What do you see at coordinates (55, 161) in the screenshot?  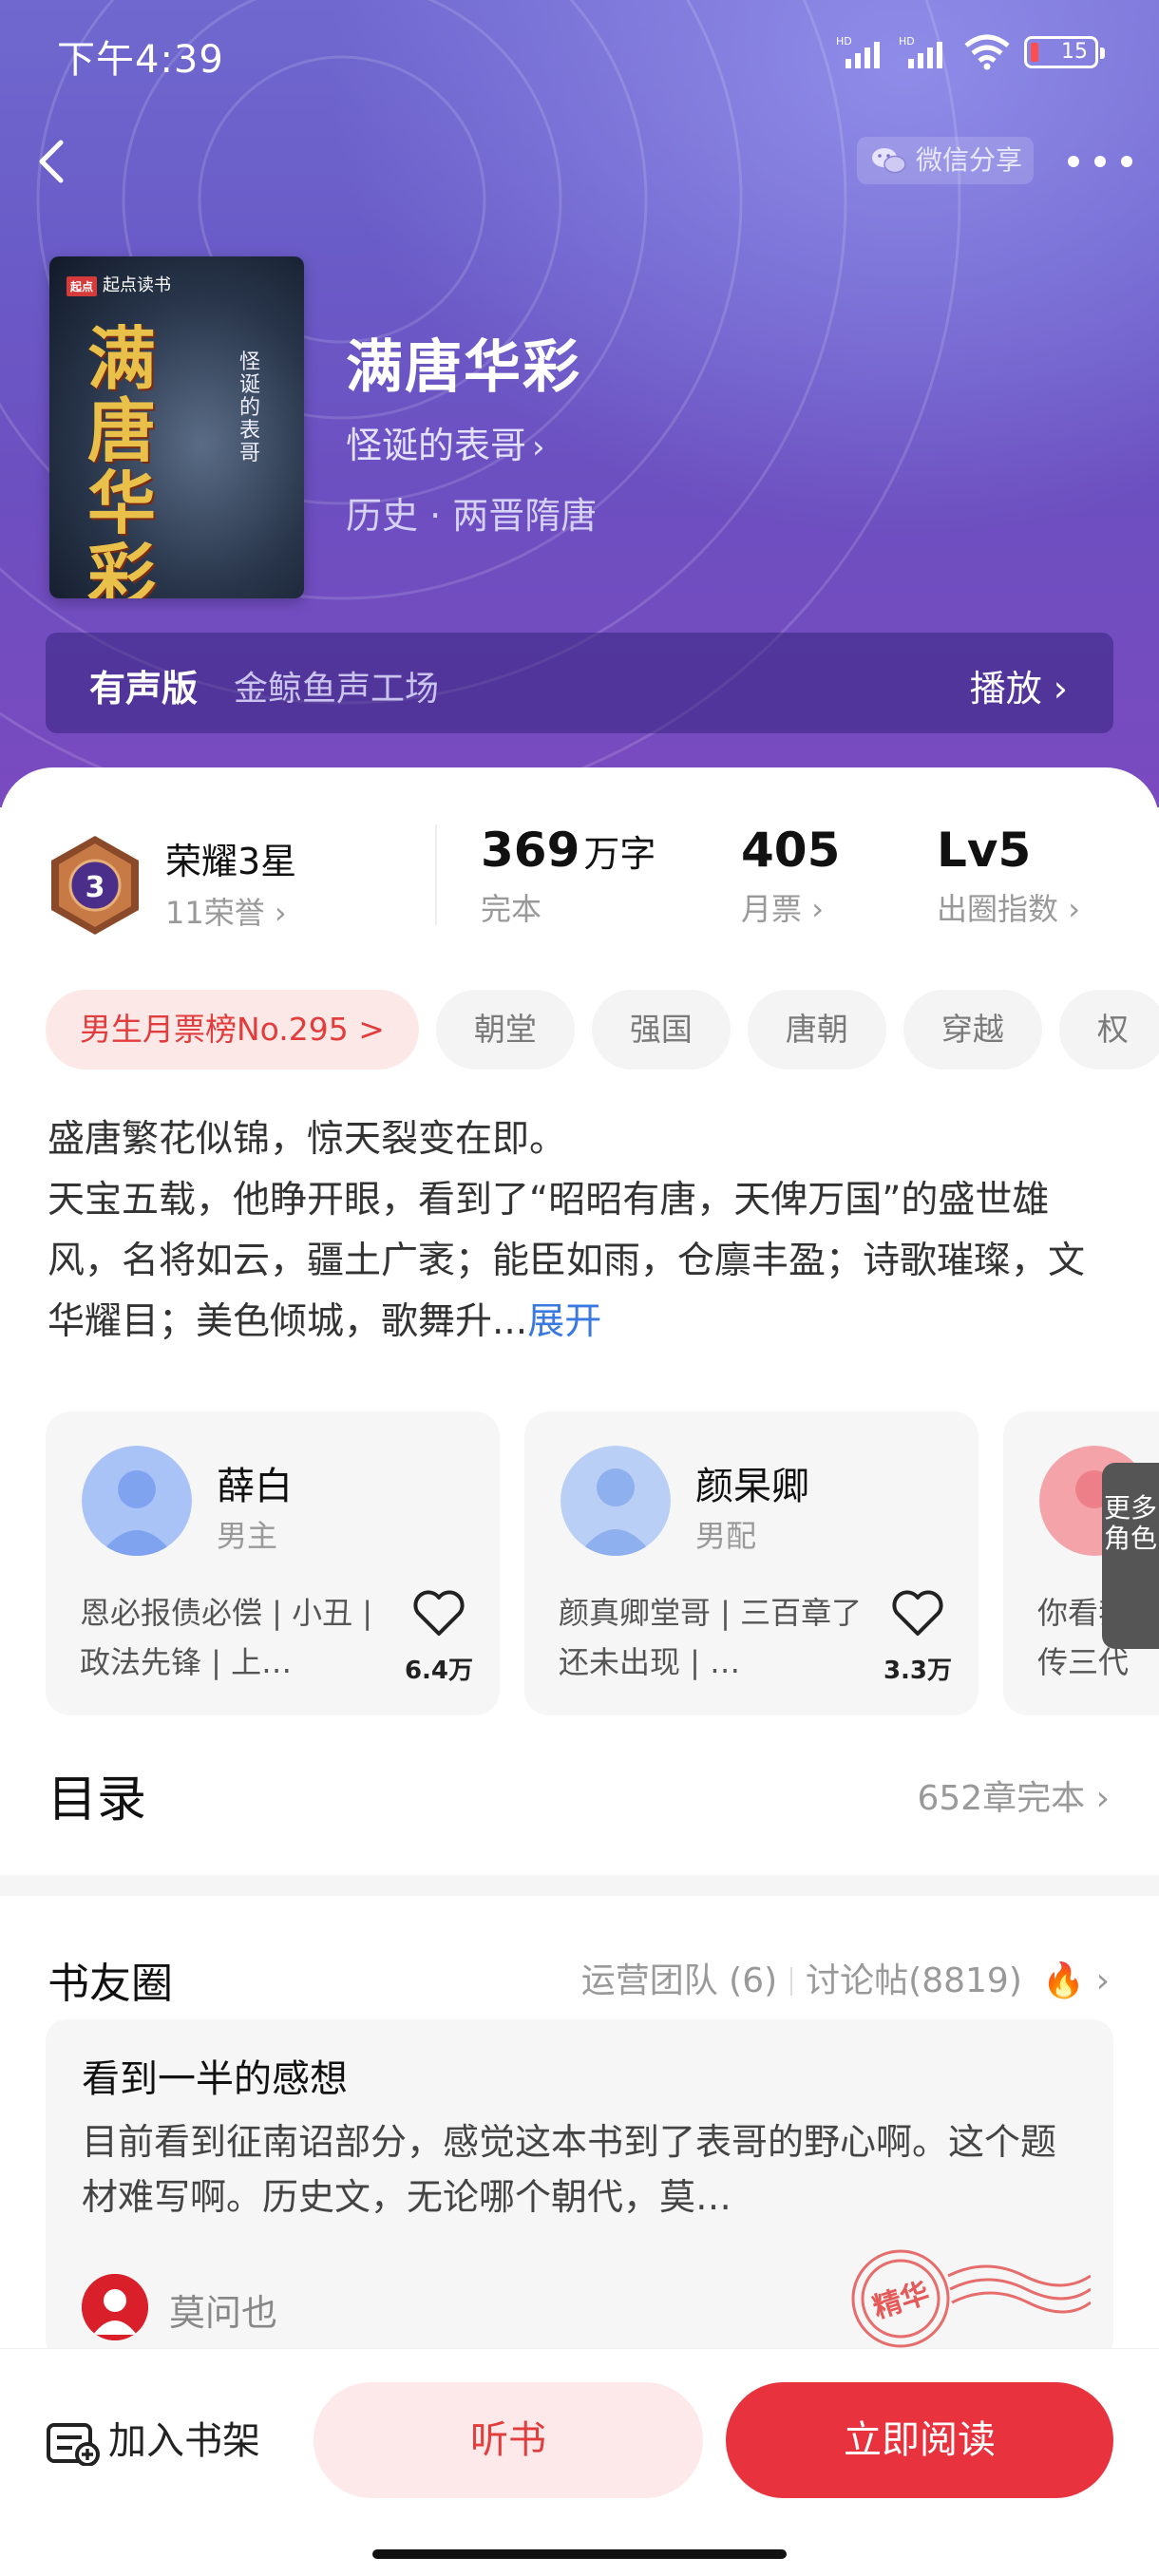 I see `back-arrow-icon` at bounding box center [55, 161].